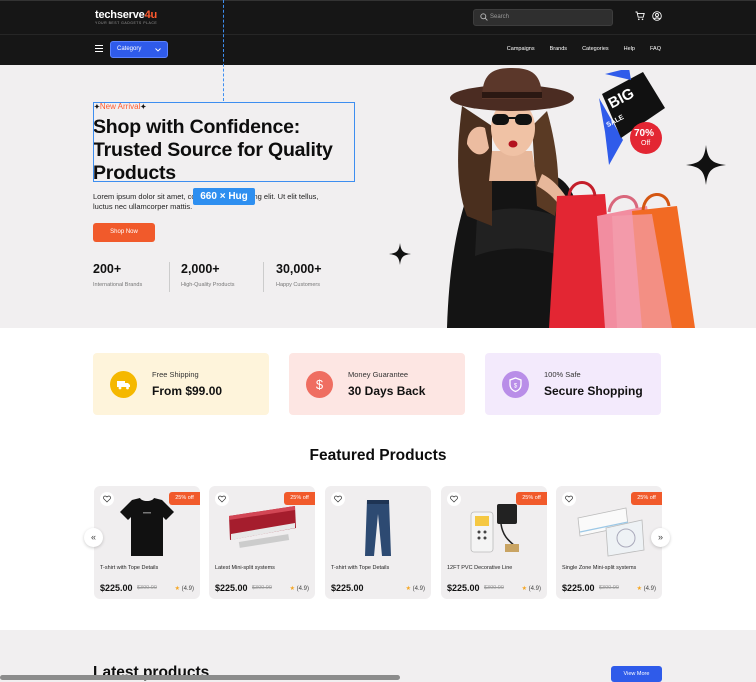 The image size is (756, 682). I want to click on user-icon, so click(657, 16).